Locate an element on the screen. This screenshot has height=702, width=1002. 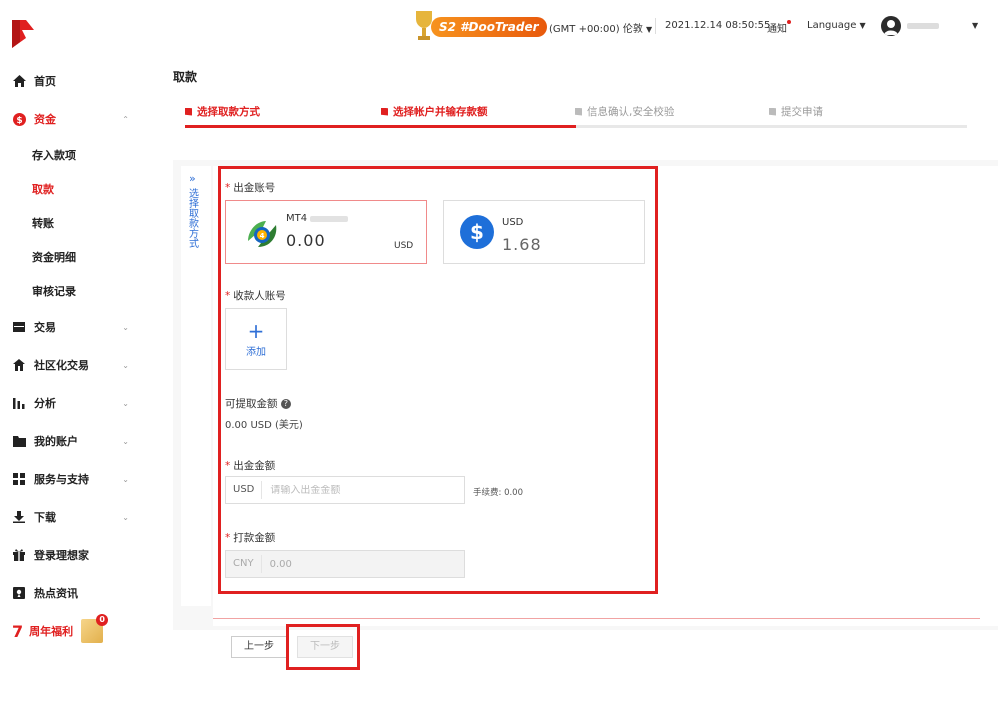
sidebar-item-trade: 交易 ⌄ is located at coordinates (77, 327).